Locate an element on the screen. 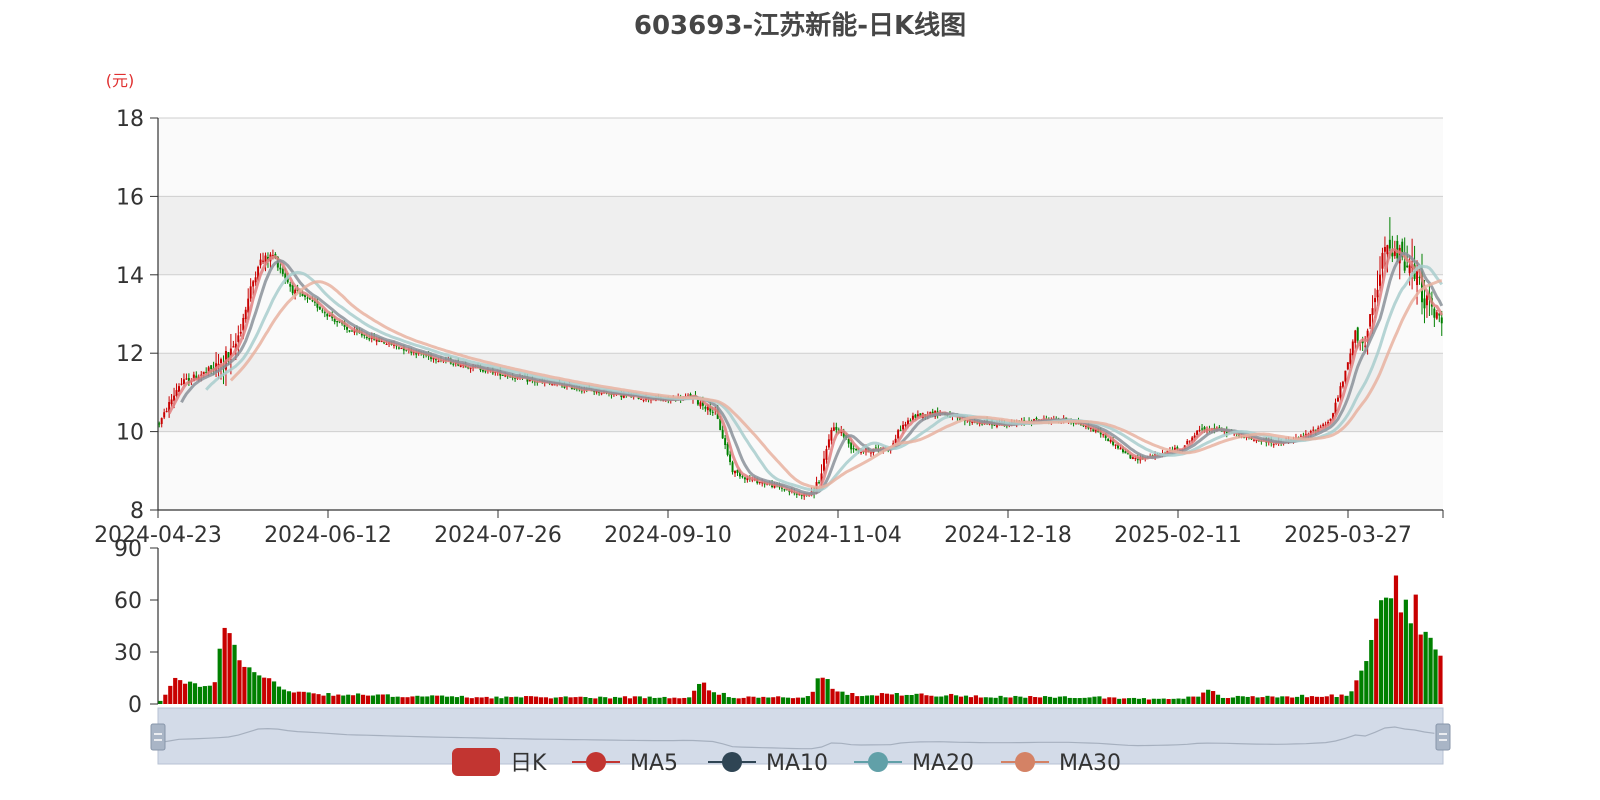  legend-label: MA5 is located at coordinates (654, 763).